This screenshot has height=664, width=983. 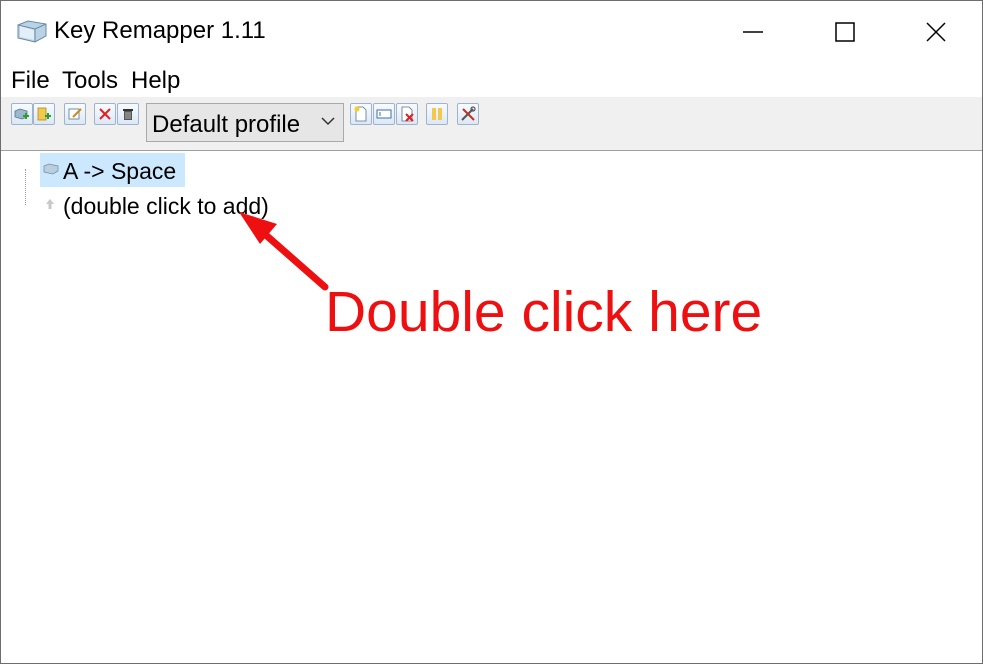 What do you see at coordinates (544, 312) in the screenshot?
I see `annotation-text: Double click here` at bounding box center [544, 312].